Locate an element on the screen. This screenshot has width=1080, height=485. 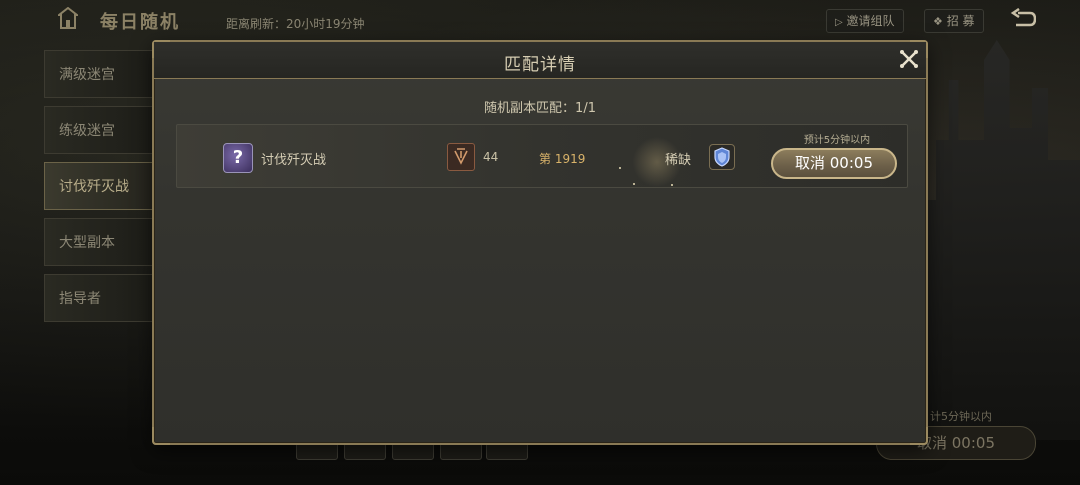
invite-team-button: ▷ 邀请组队 is located at coordinates (865, 21).